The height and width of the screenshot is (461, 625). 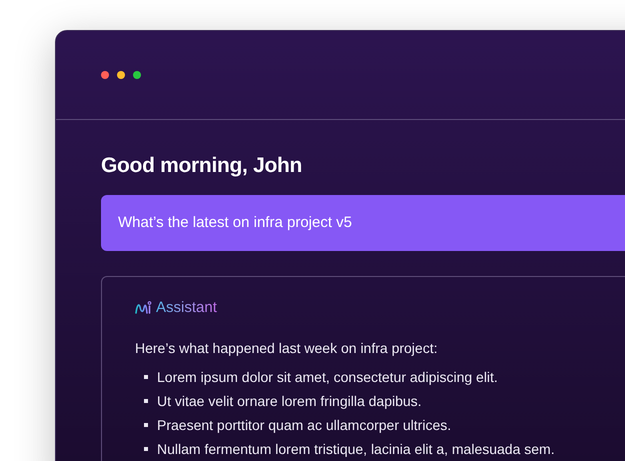 What do you see at coordinates (356, 449) in the screenshot?
I see `bullet-text: Nullam fermentum lorem tristique, lacinia elit a, malesuada sem.` at bounding box center [356, 449].